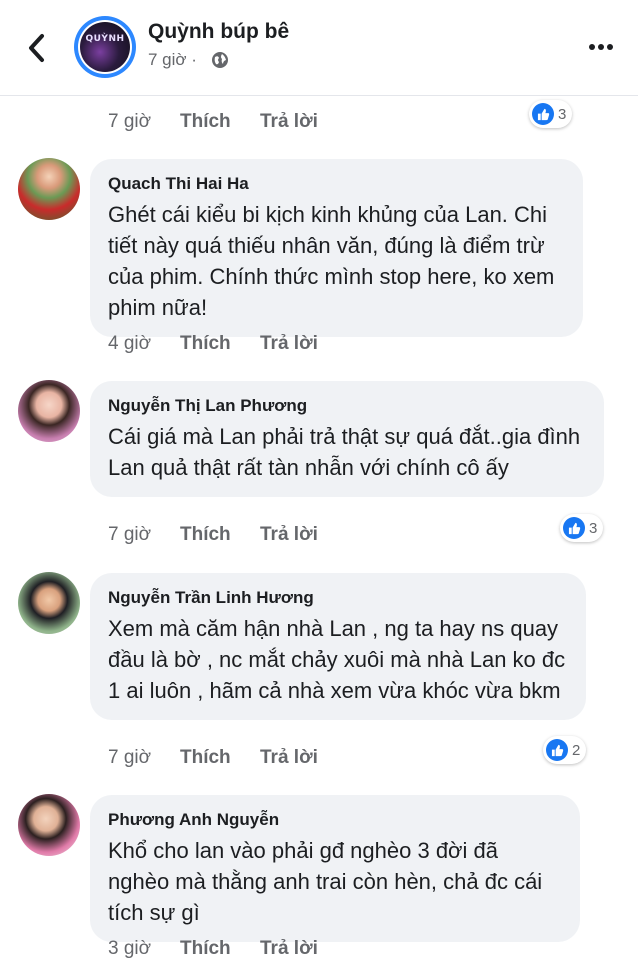  I want to click on commenter-name: Nguyễn Trần Linh Hương, so click(338, 598).